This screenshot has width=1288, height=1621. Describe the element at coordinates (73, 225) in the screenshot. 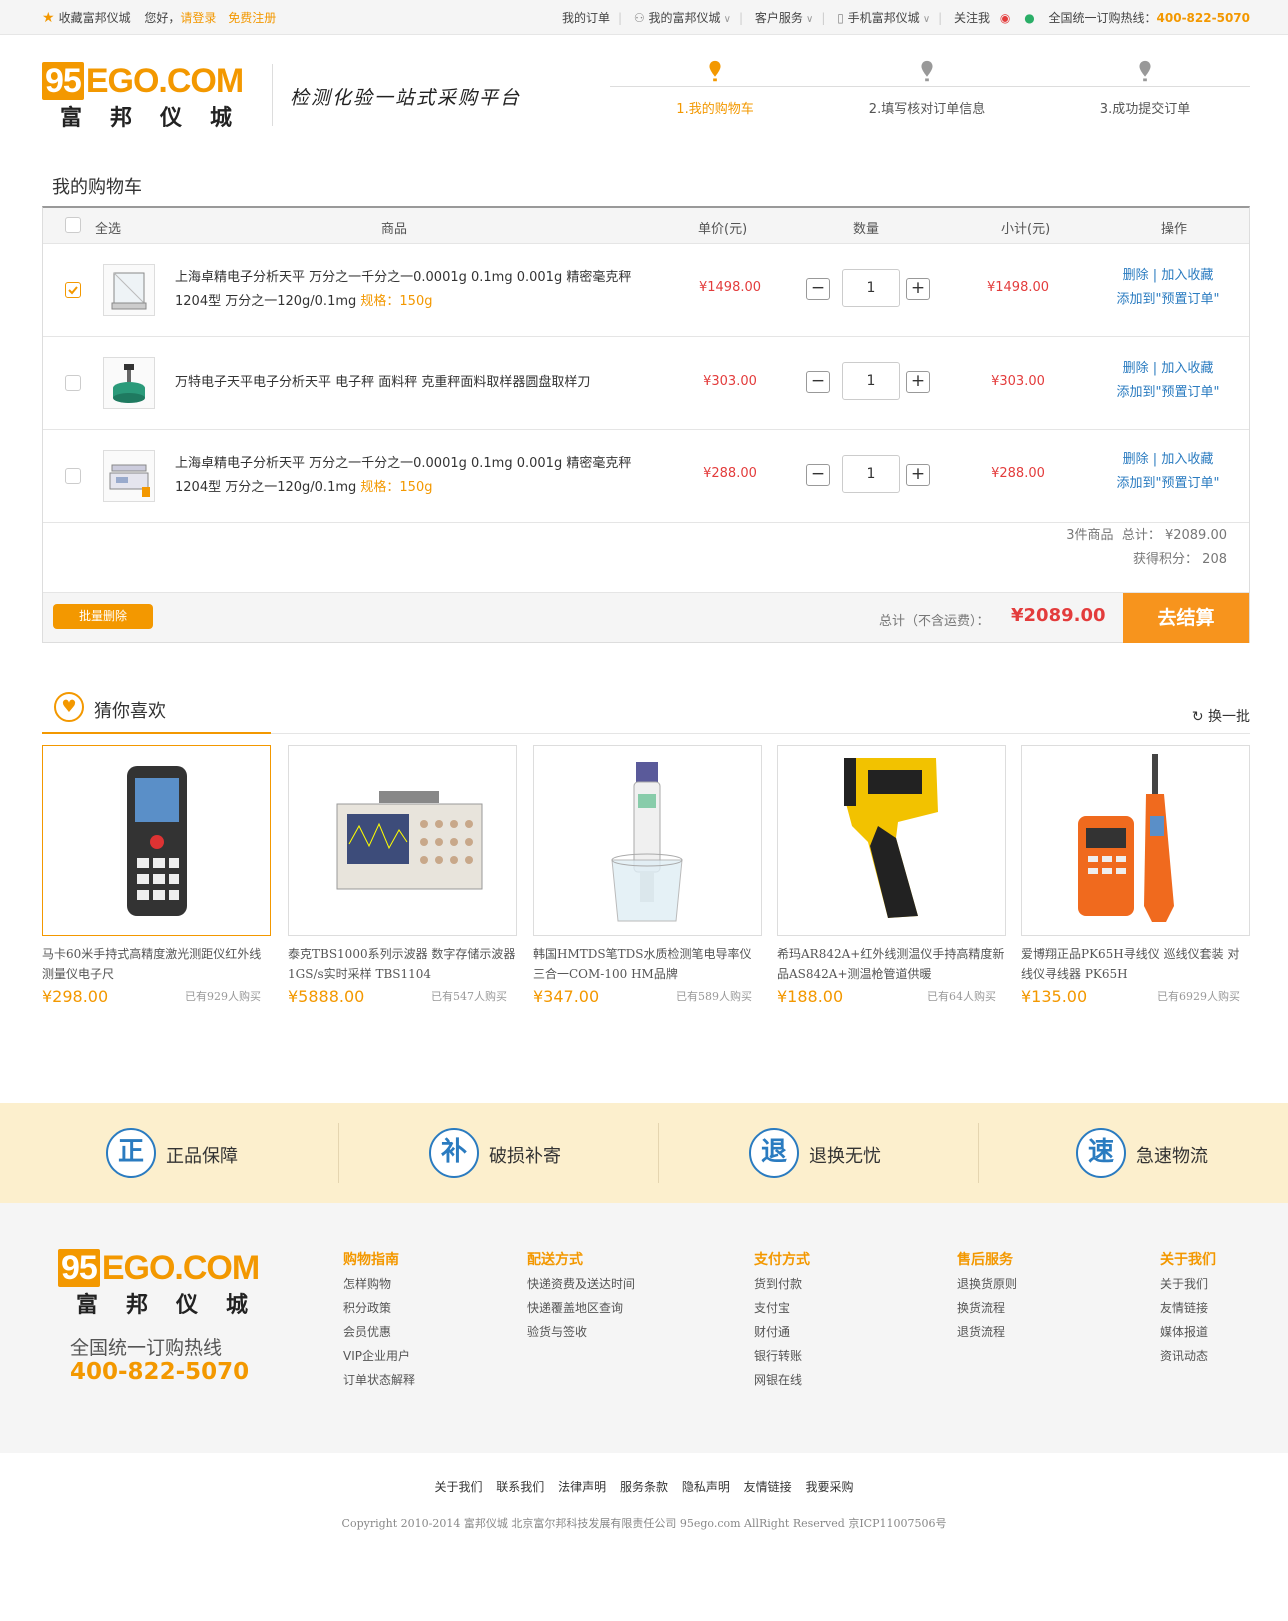

I see `select-all-checkbox` at that location.